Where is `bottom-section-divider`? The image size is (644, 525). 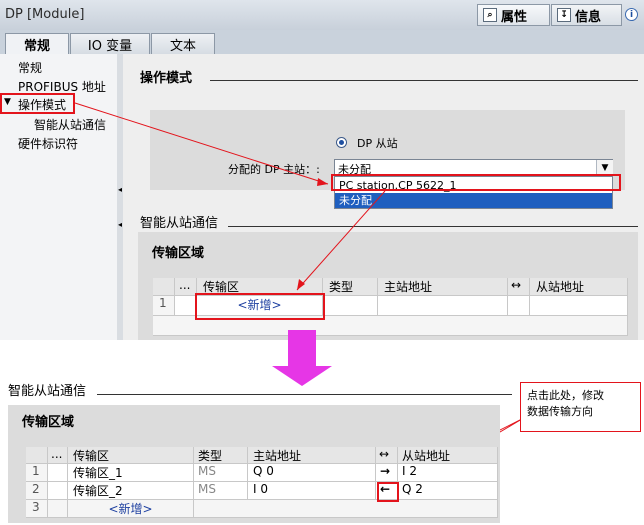 bottom-section-divider is located at coordinates (304, 394).